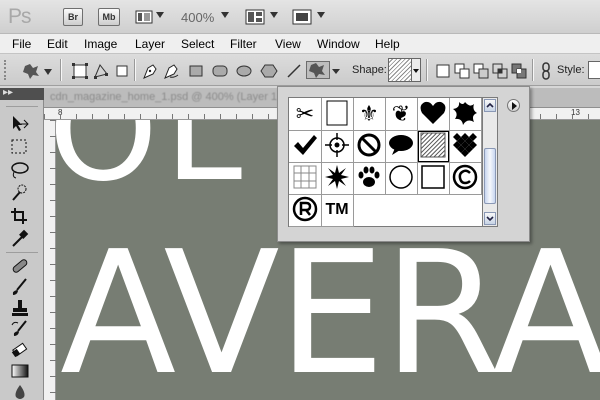 This screenshot has width=600, height=400. I want to click on fill-pixels-button, so click(122, 70).